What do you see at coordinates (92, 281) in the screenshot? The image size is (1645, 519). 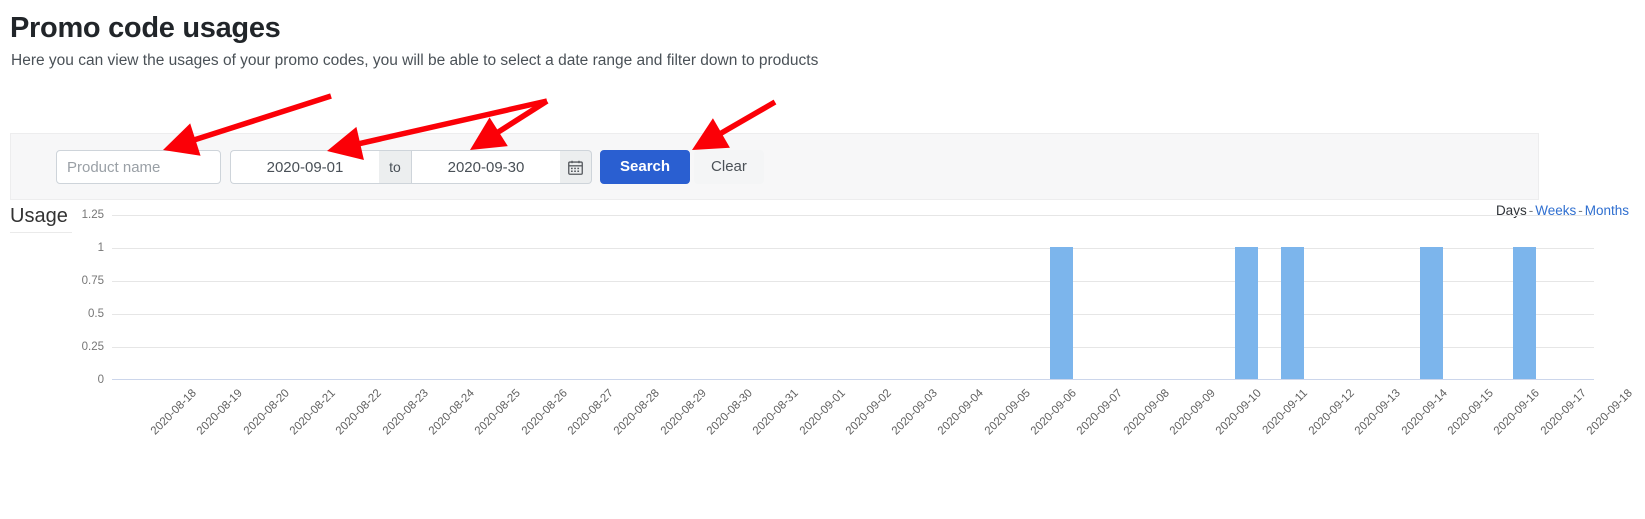 I see `y-axis-tick: 0.75` at bounding box center [92, 281].